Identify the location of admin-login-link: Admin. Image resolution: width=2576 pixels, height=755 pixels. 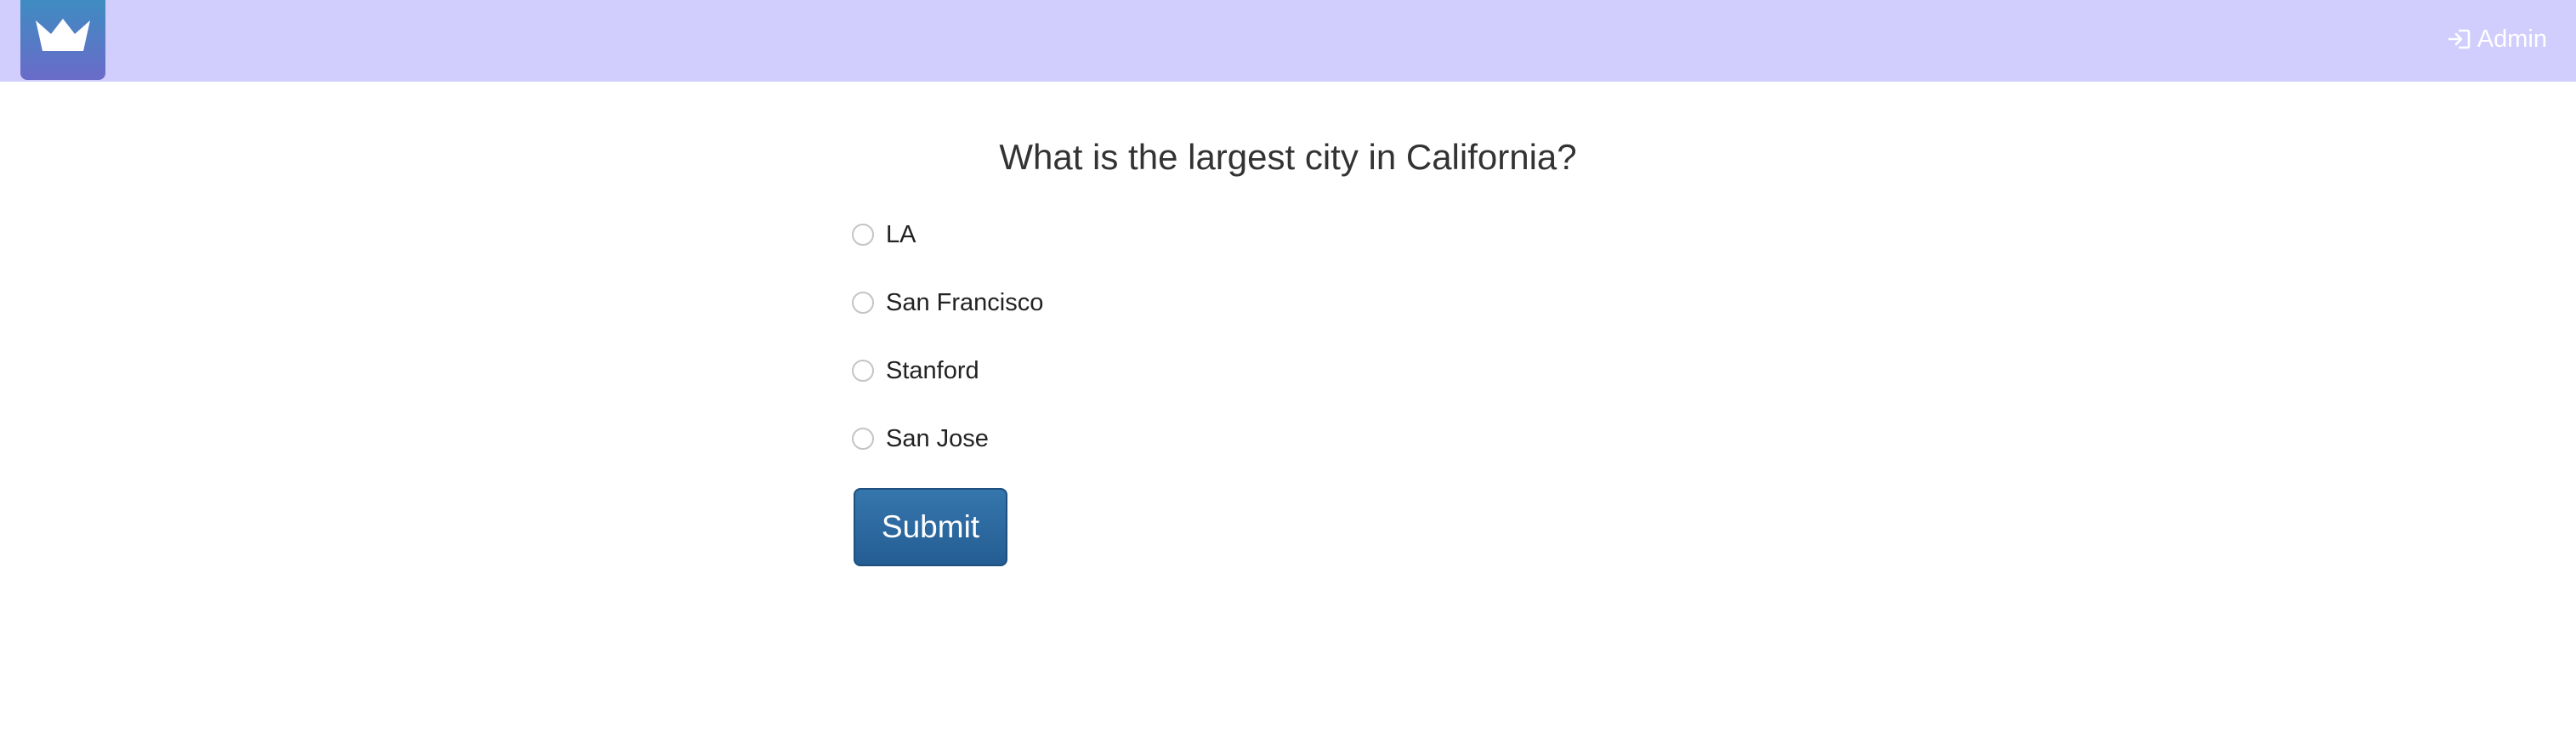
(2497, 39).